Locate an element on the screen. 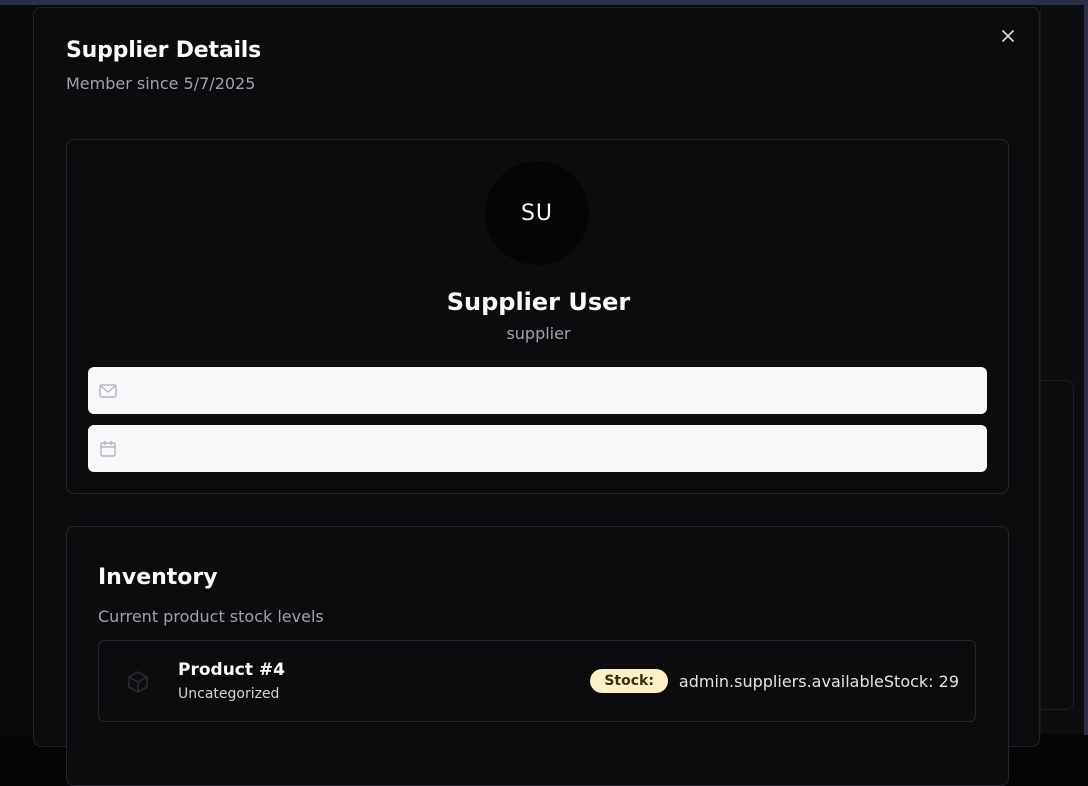 The height and width of the screenshot is (786, 1088). close-button is located at coordinates (1008, 38).